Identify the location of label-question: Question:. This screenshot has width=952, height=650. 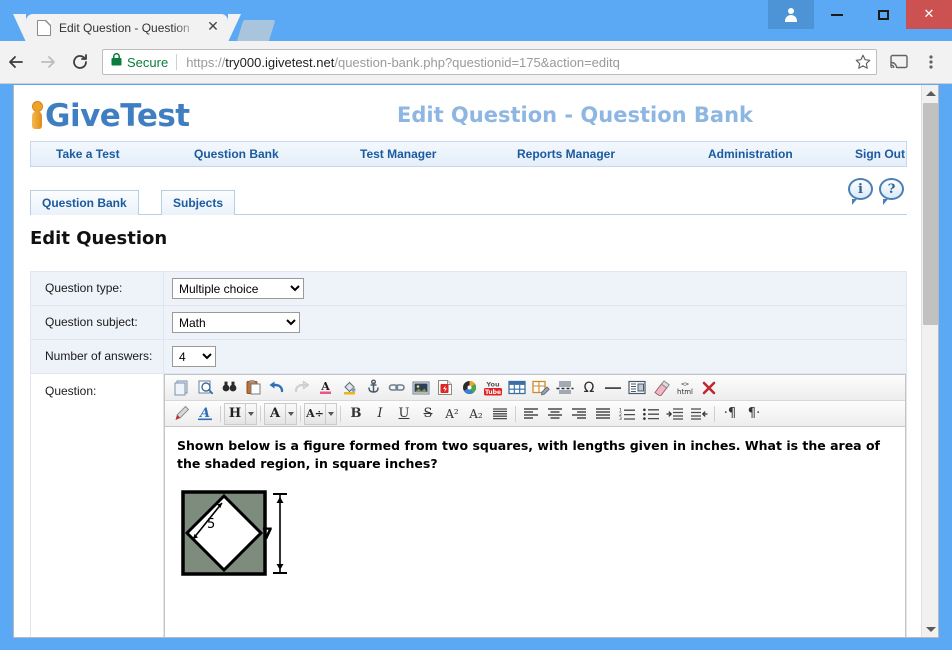
(97, 505).